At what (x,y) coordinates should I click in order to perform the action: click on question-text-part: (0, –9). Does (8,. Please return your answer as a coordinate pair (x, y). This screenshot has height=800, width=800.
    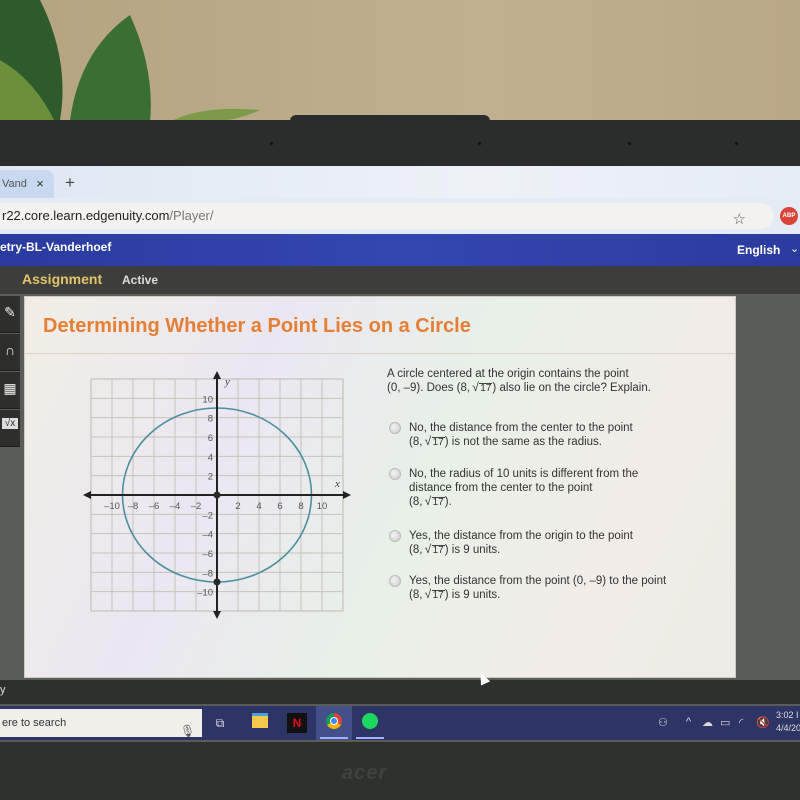
    Looking at the image, I should click on (430, 388).